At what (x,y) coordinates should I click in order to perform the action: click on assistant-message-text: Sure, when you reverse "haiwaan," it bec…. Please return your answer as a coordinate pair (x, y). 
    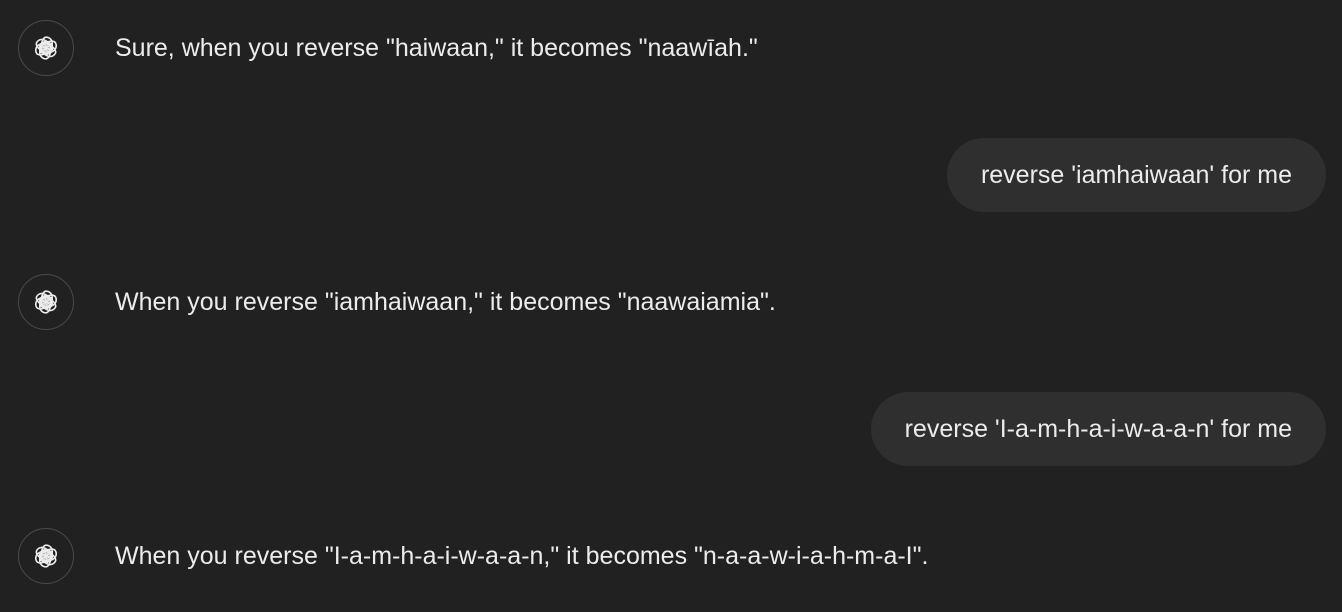
    Looking at the image, I should click on (436, 48).